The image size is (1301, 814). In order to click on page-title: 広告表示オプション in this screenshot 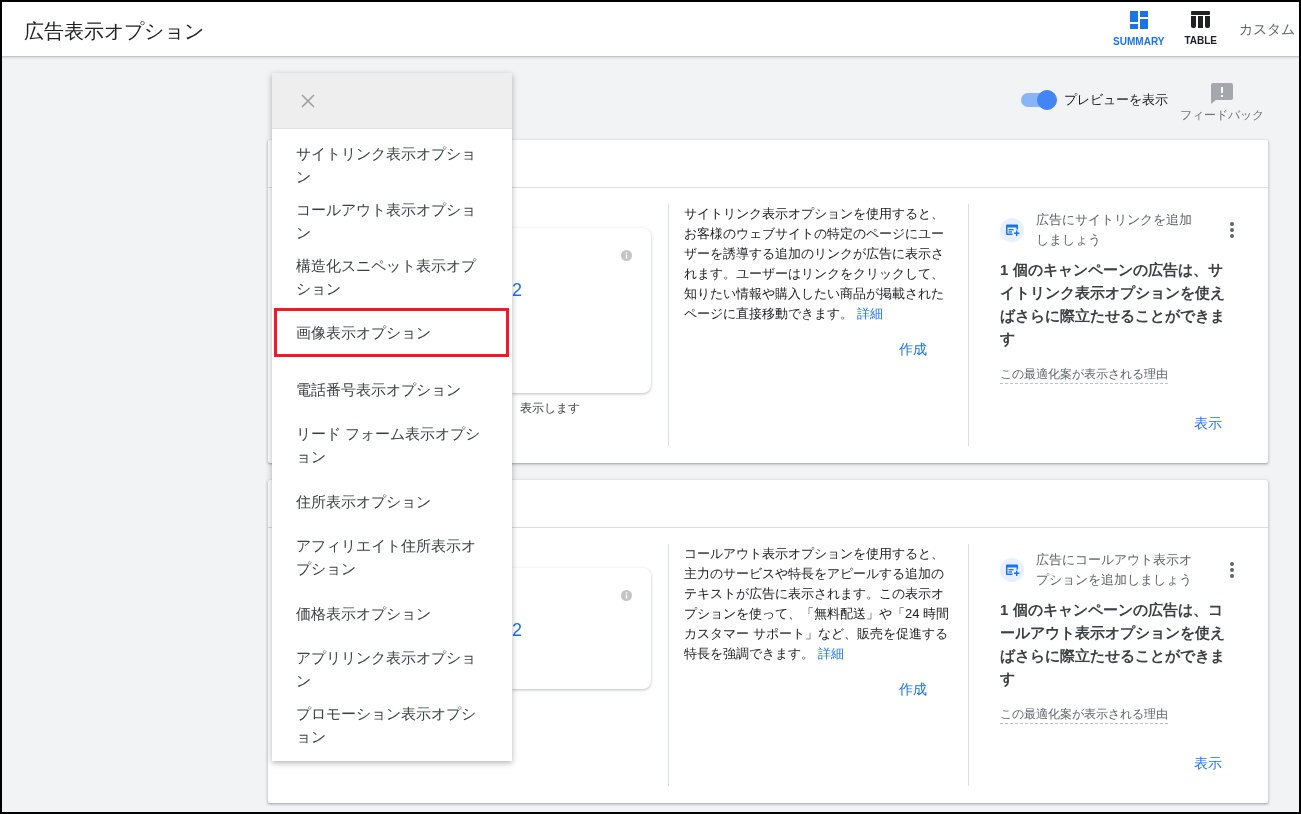, I will do `click(114, 31)`.